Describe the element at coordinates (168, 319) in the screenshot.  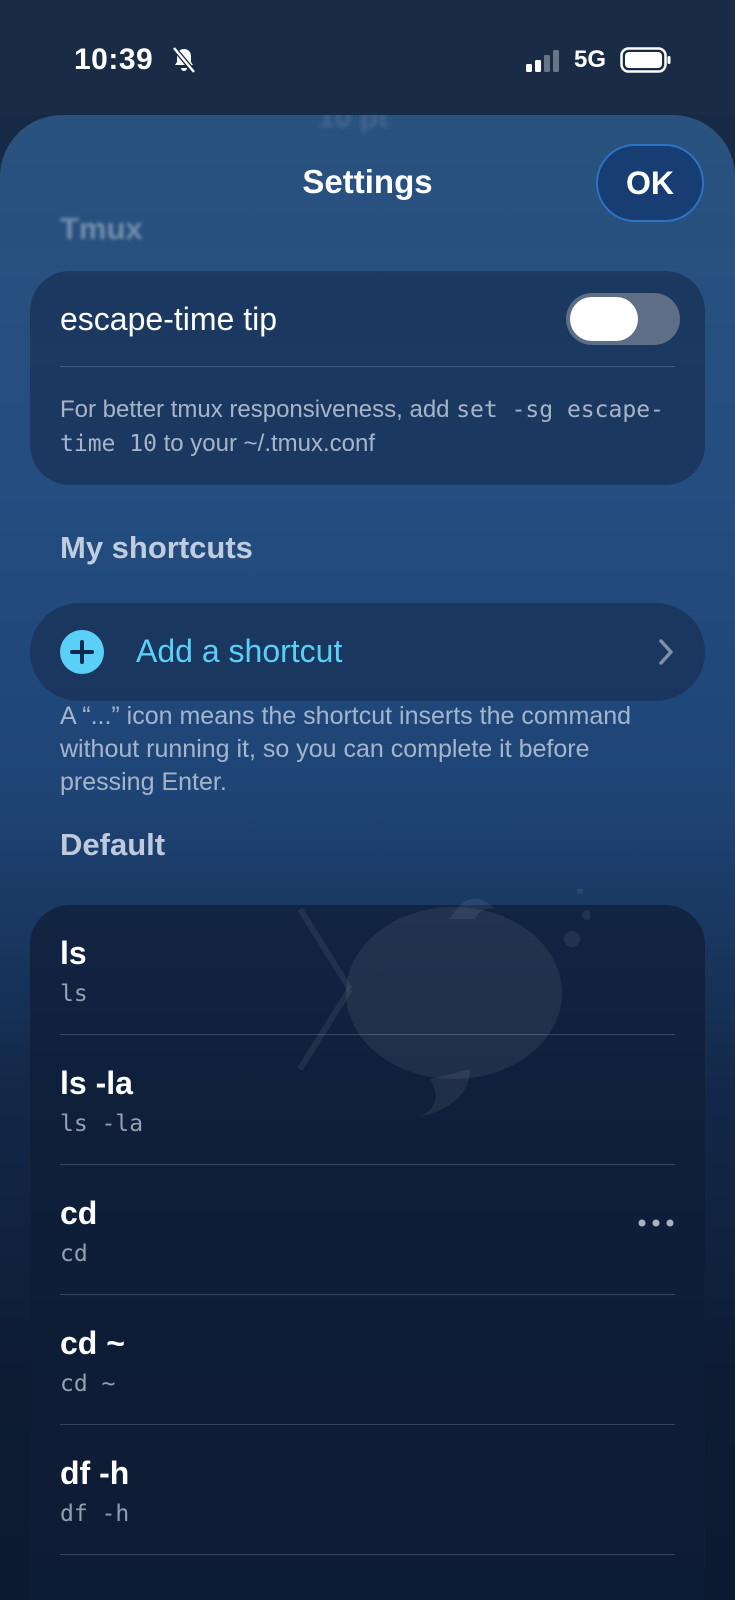
I see `escape-time-label: escape-time tip` at that location.